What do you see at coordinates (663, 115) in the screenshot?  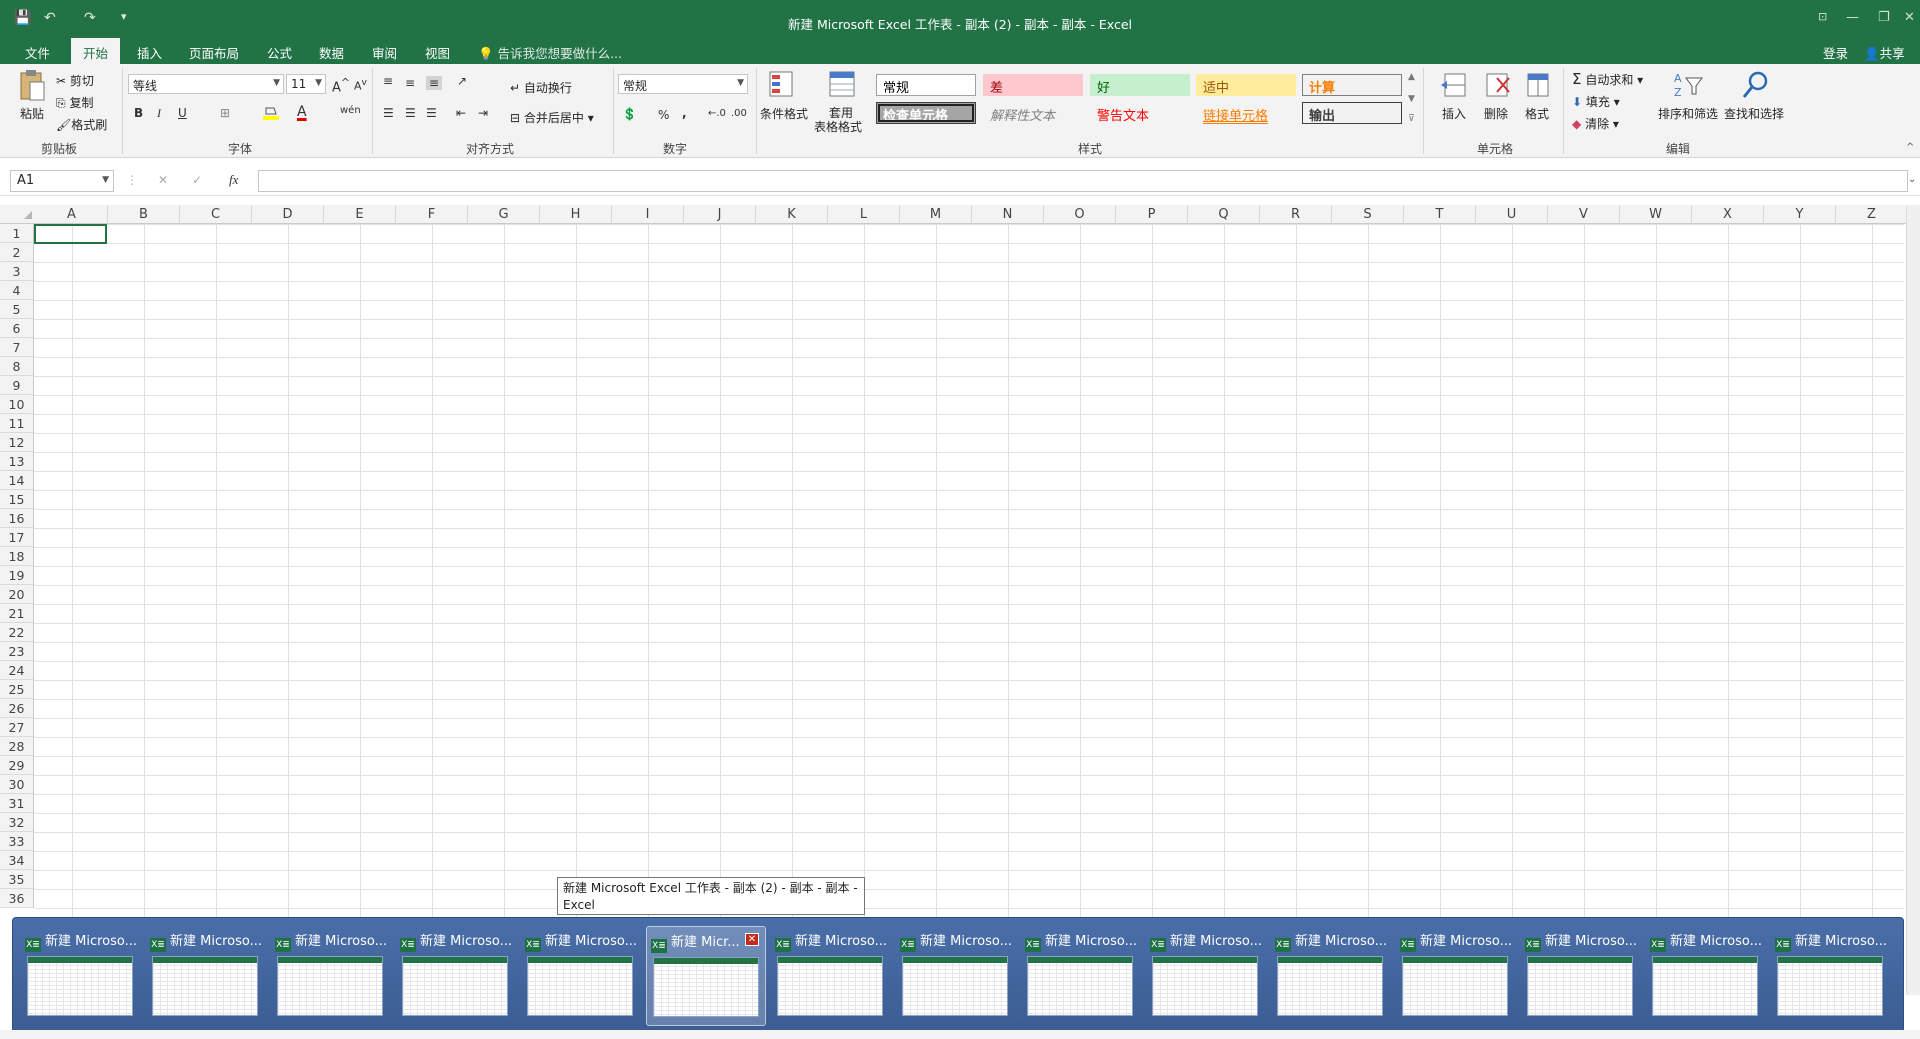 I see `percent-button: %` at bounding box center [663, 115].